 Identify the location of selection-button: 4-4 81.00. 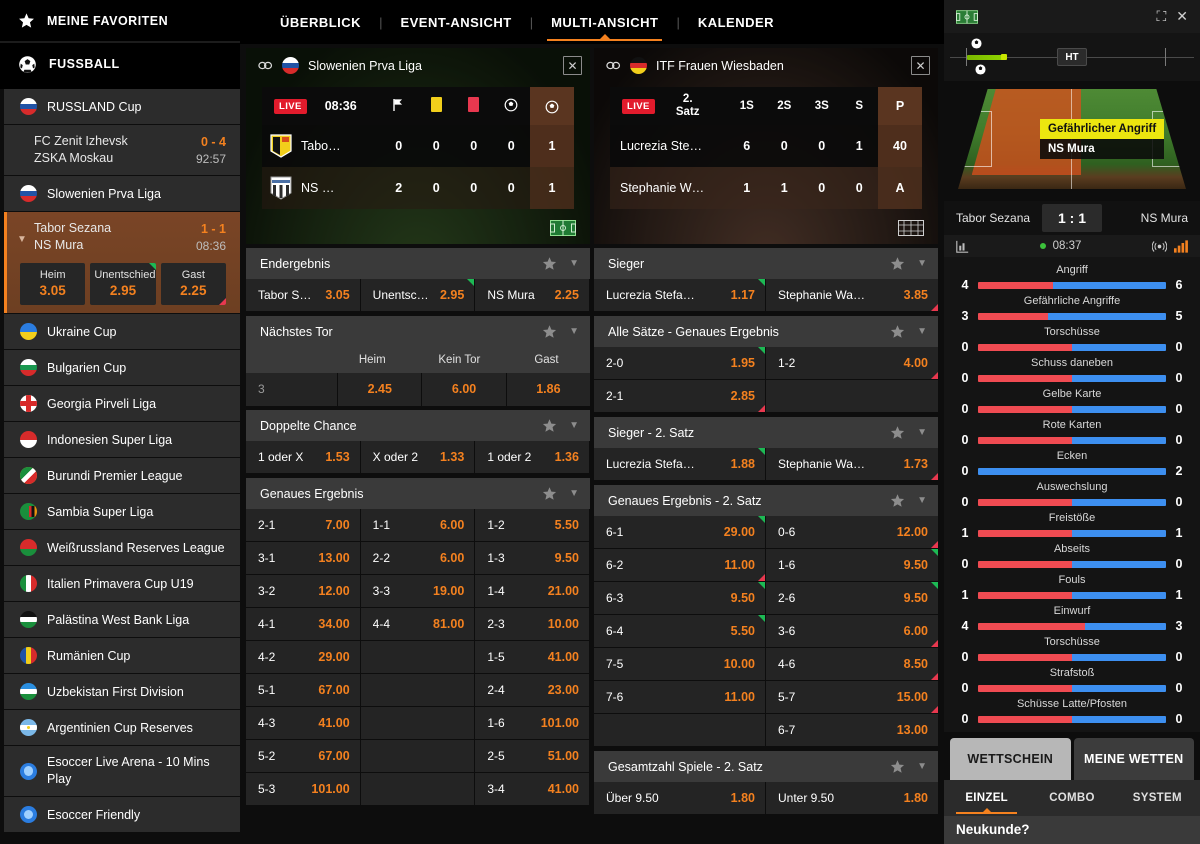
(418, 624).